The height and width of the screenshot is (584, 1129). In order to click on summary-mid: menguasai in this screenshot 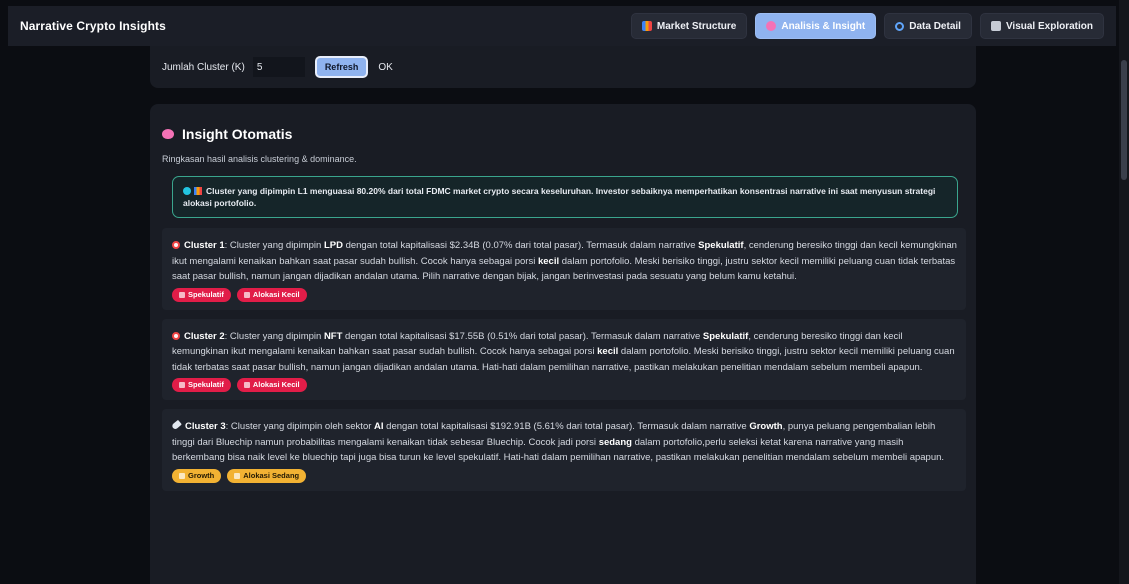, I will do `click(332, 191)`.